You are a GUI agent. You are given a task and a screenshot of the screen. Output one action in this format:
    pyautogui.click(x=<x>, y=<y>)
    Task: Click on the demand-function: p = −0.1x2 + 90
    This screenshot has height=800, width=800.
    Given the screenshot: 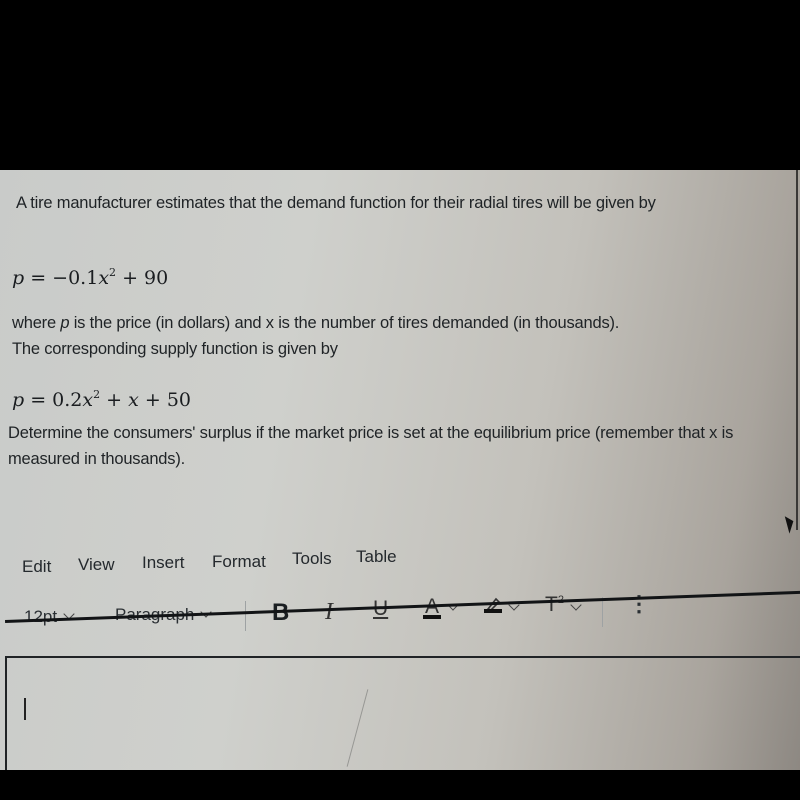 What is the action you would take?
    pyautogui.click(x=90, y=277)
    